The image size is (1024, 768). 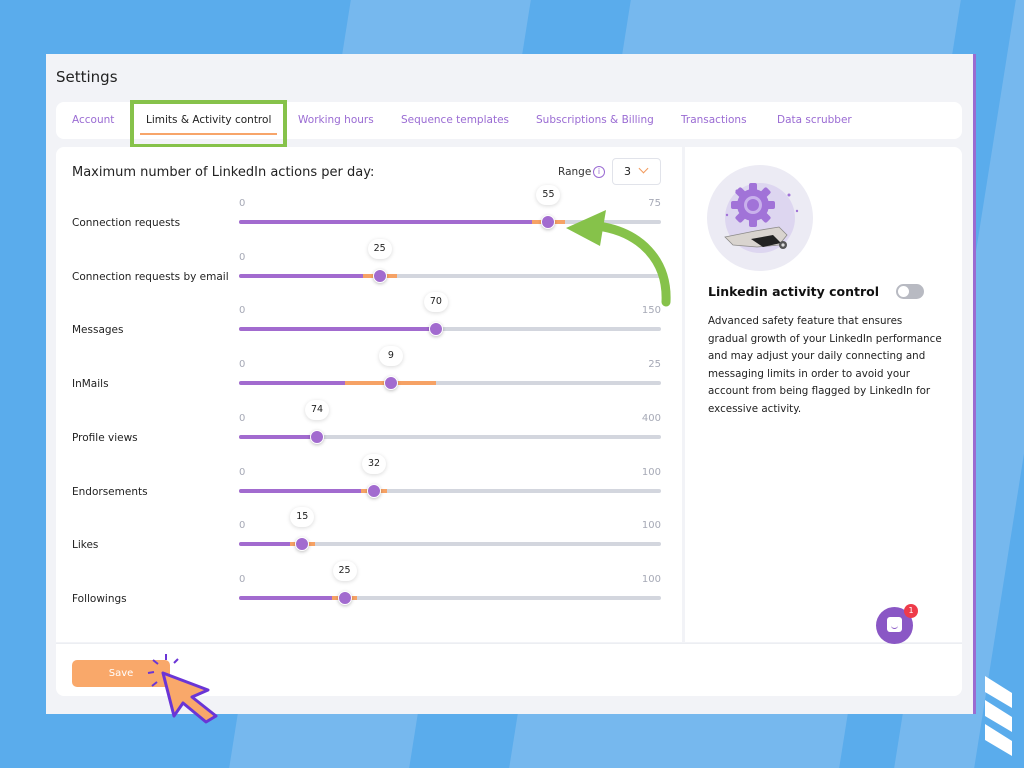 I want to click on slider-label: Connection requests, so click(x=126, y=223).